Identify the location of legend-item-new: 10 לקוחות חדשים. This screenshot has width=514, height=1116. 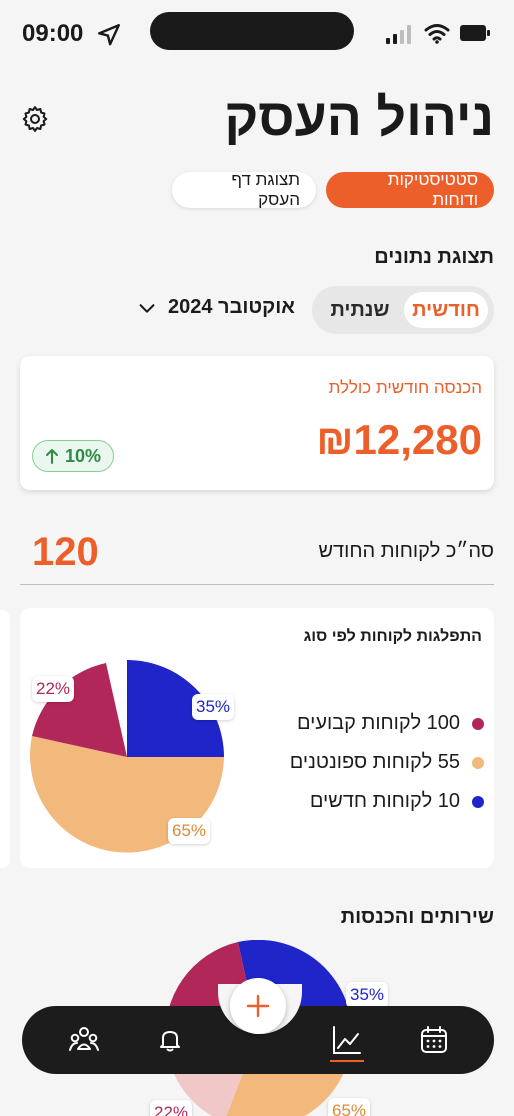
(387, 801).